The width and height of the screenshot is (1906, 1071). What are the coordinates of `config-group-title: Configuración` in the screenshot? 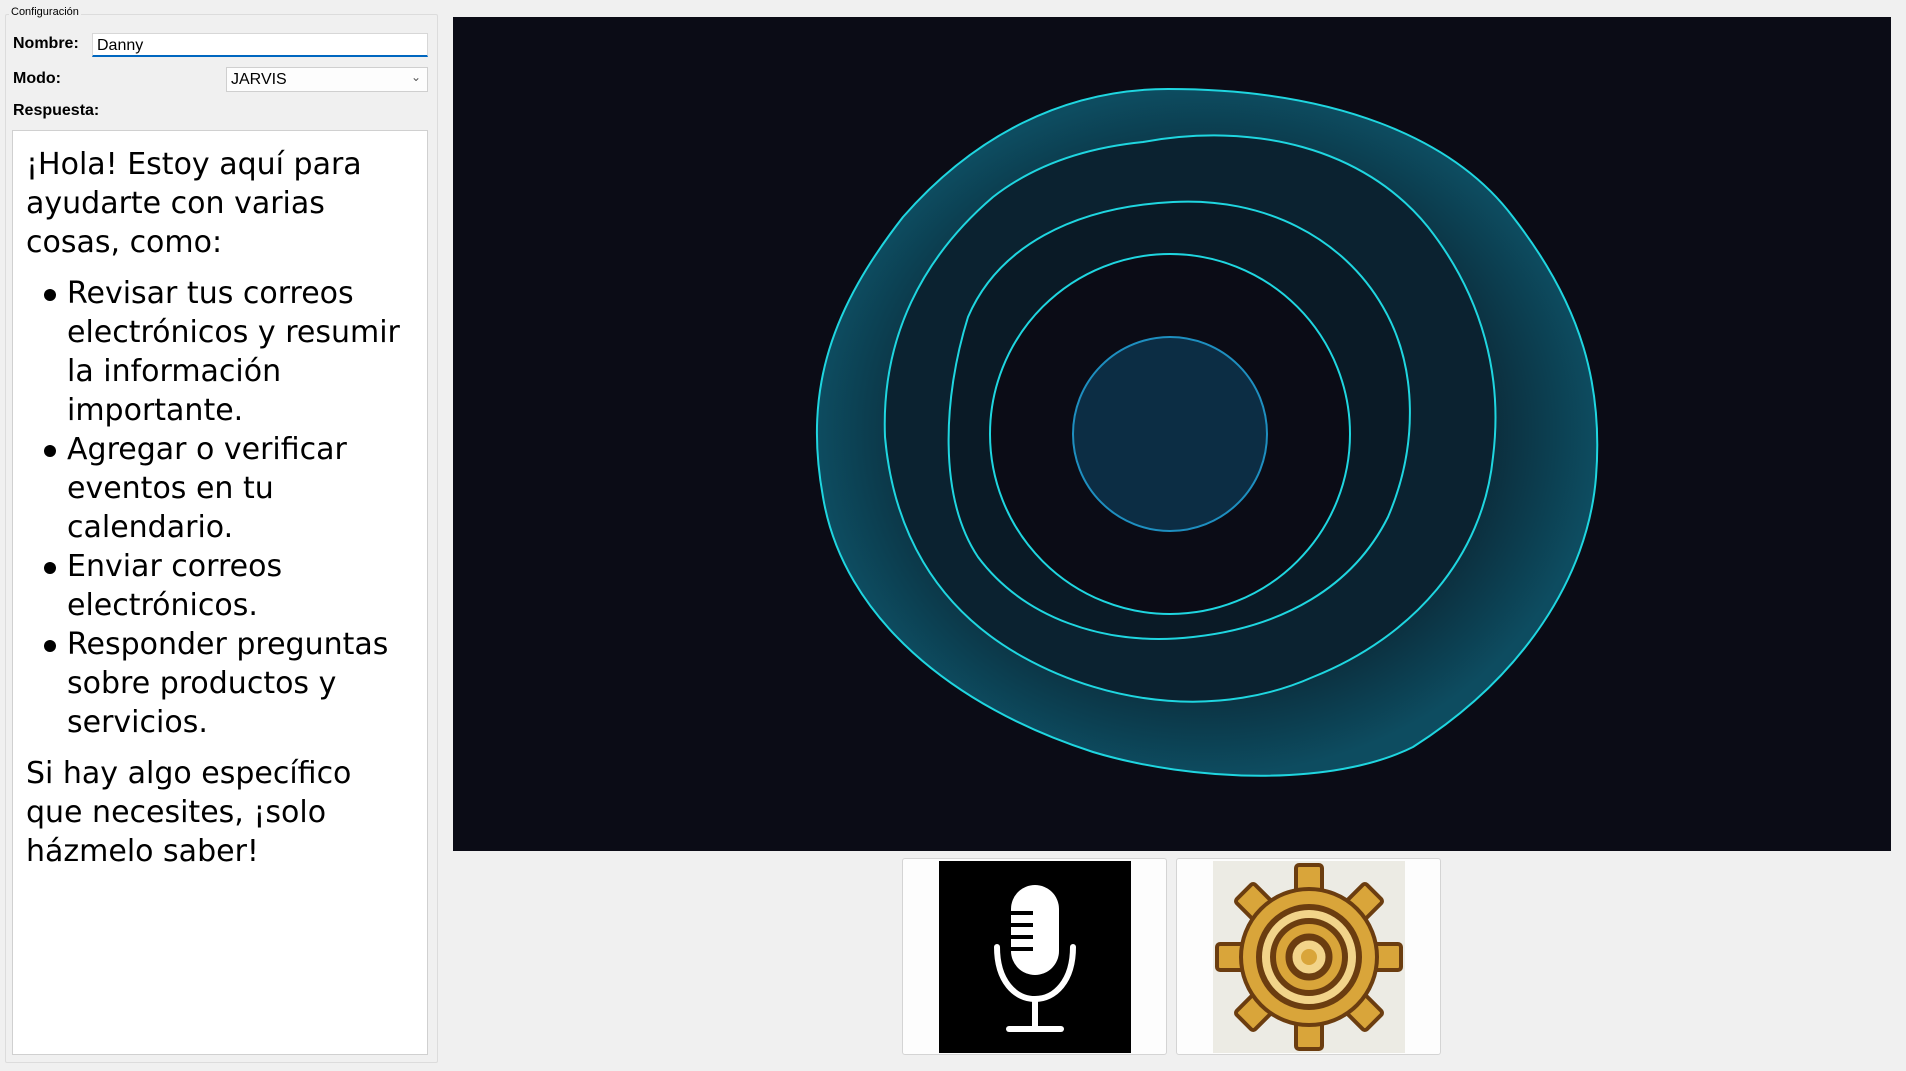 It's located at (45, 12).